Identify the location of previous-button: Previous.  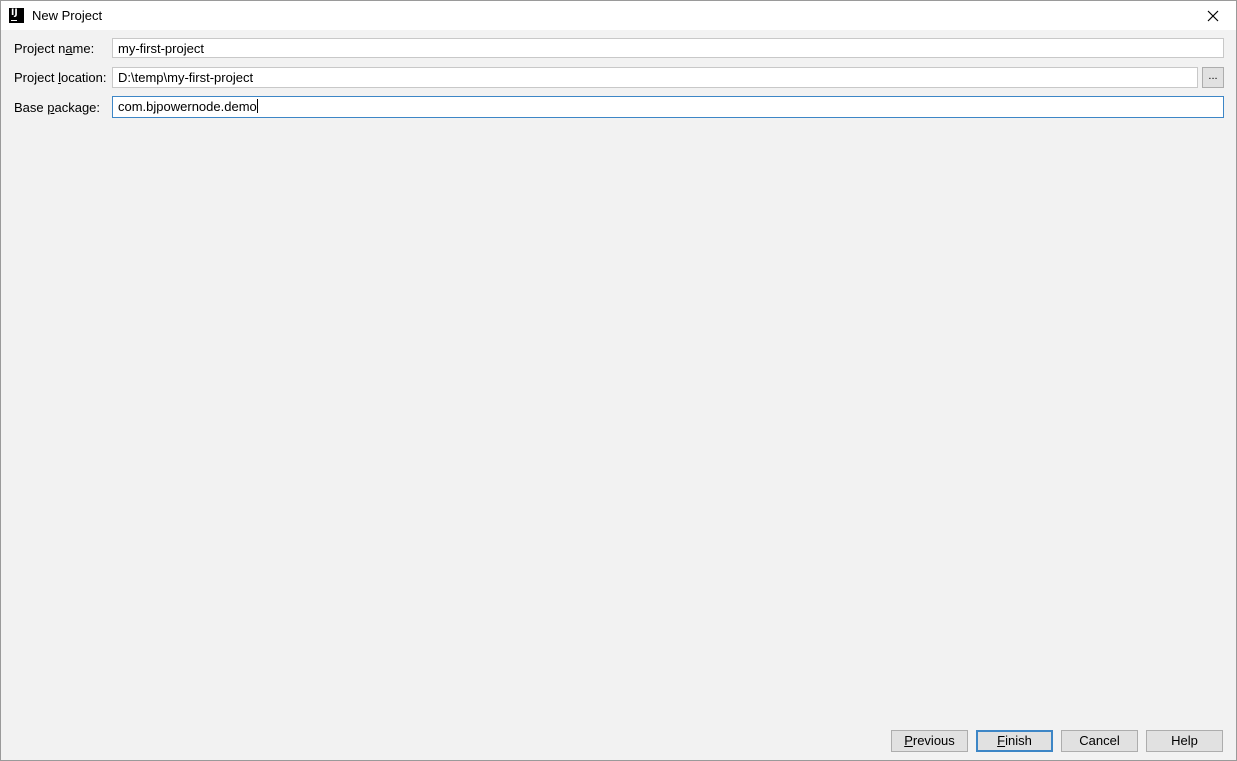
(929, 741).